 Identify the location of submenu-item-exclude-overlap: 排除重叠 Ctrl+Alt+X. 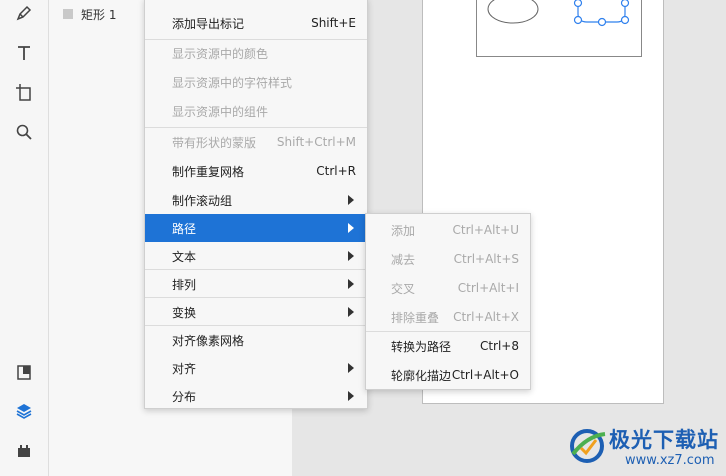
(448, 317).